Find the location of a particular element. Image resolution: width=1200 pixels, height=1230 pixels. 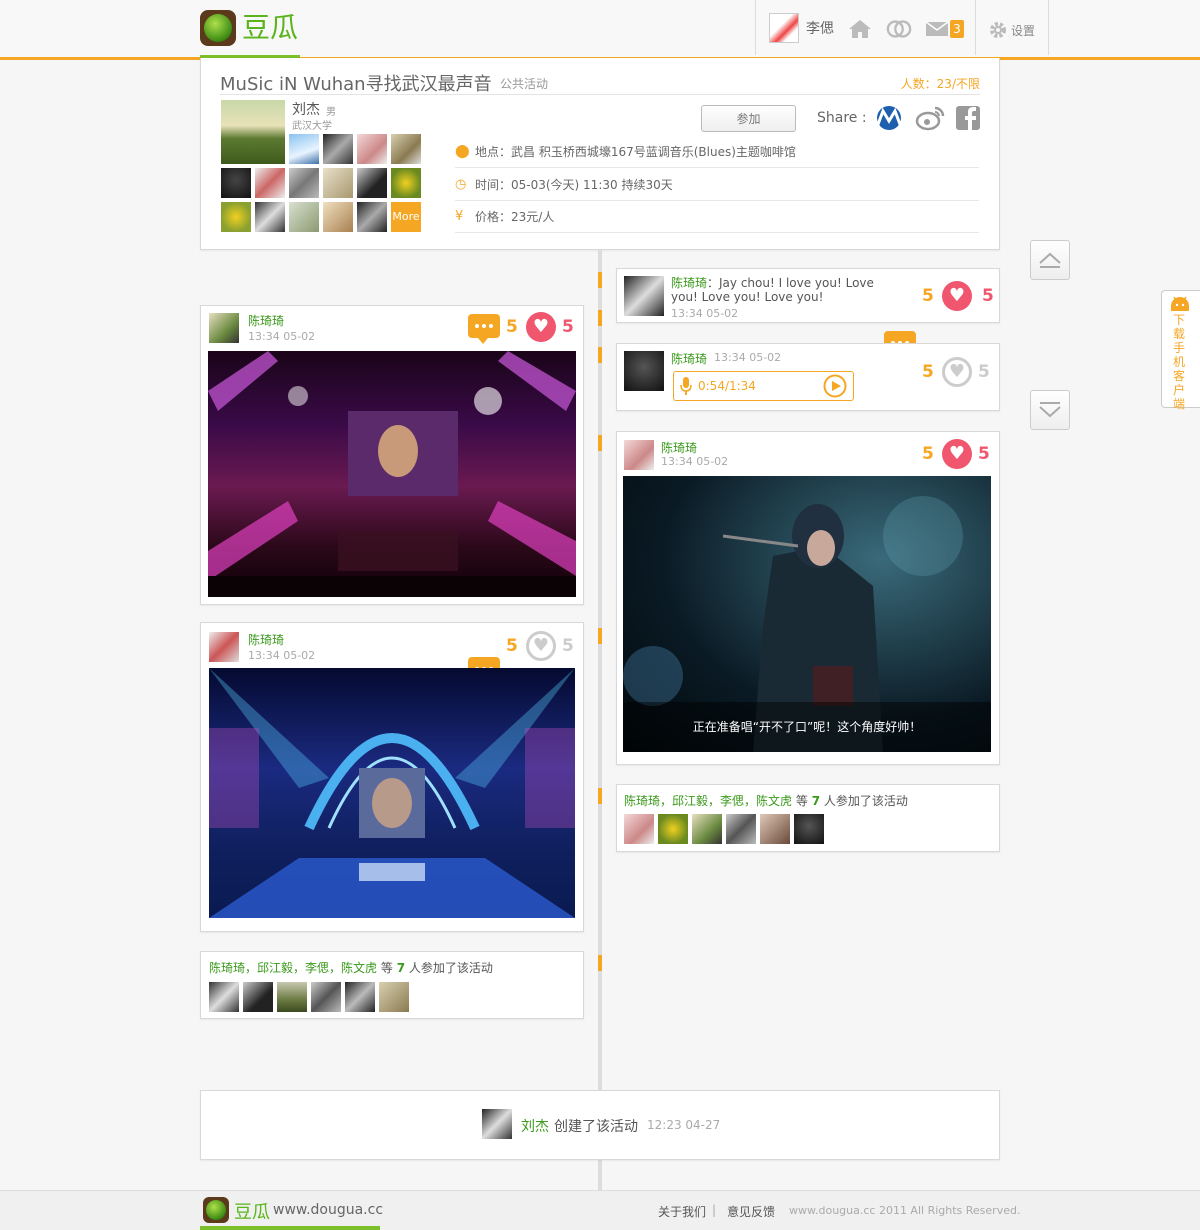

comment-count: 5 is located at coordinates (928, 372).